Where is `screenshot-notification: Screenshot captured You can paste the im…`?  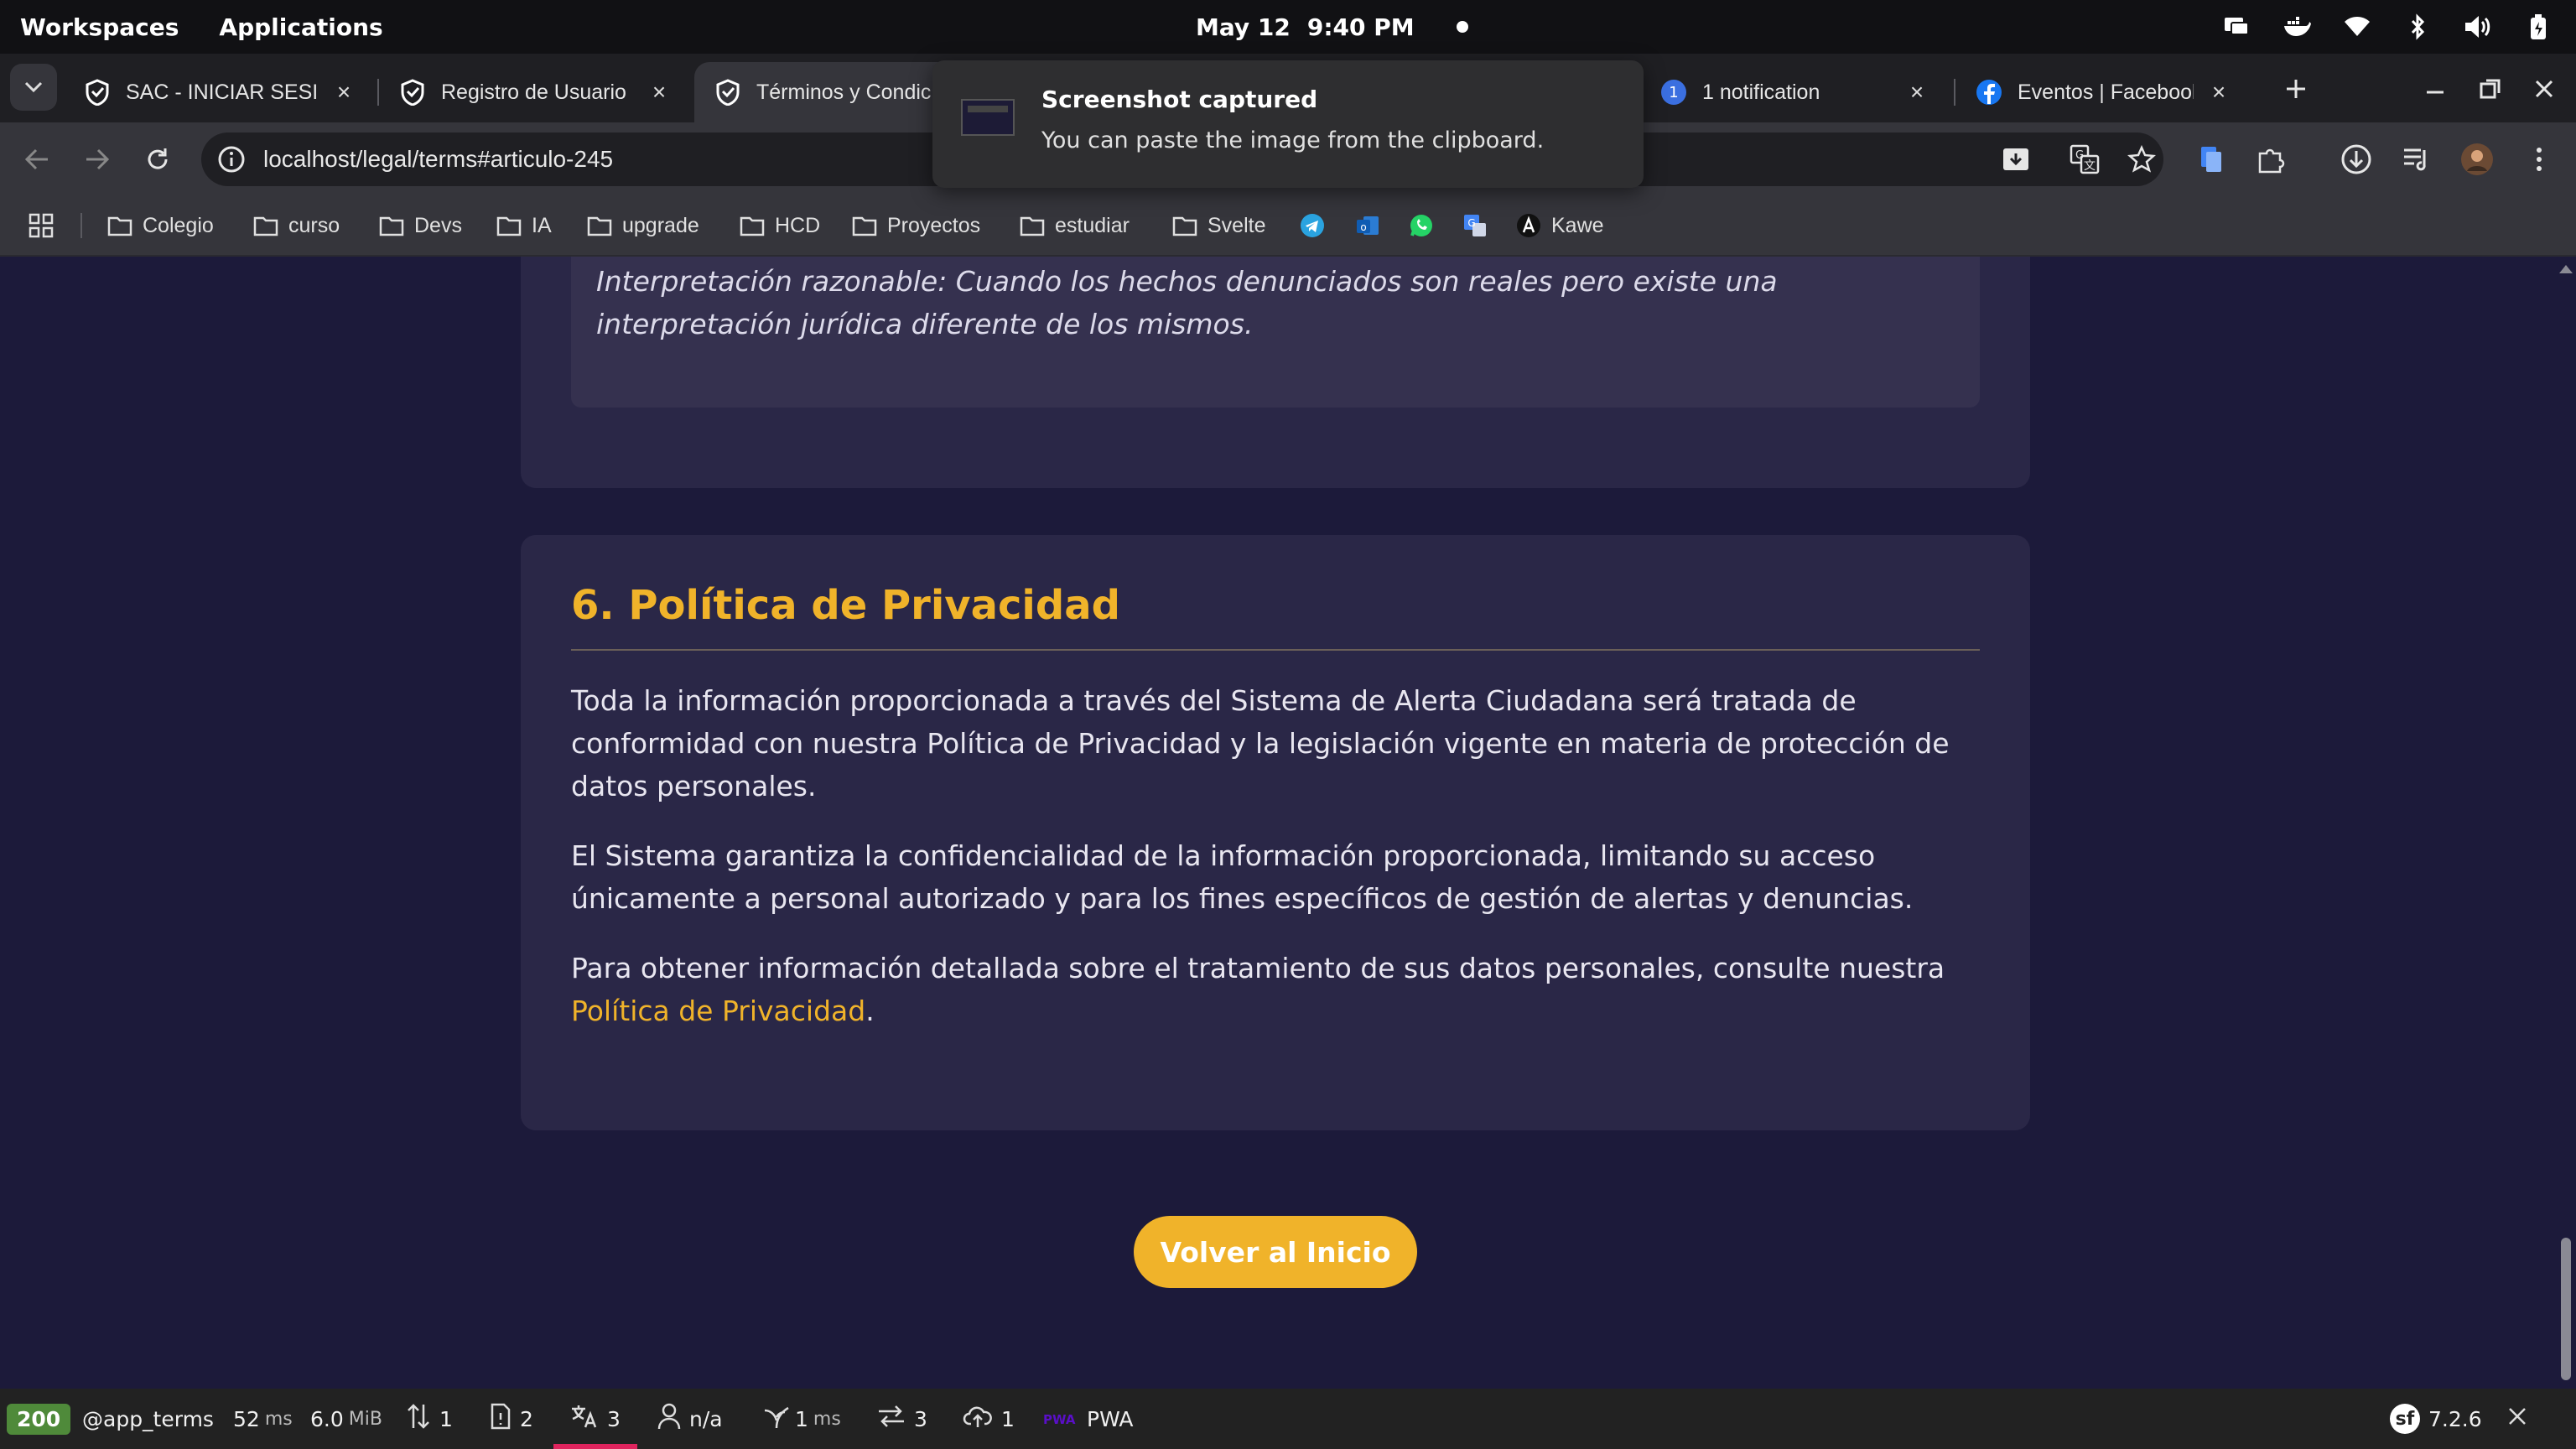
screenshot-notification: Screenshot captured You can paste the im… is located at coordinates (1288, 124).